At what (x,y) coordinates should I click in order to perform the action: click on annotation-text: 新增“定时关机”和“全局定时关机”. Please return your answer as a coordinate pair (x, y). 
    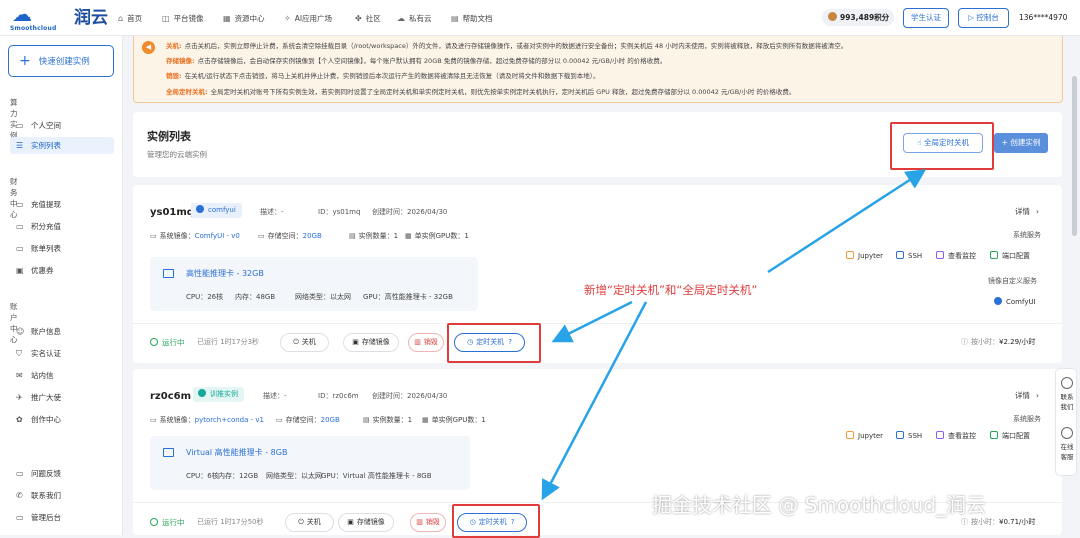
    Looking at the image, I should click on (671, 290).